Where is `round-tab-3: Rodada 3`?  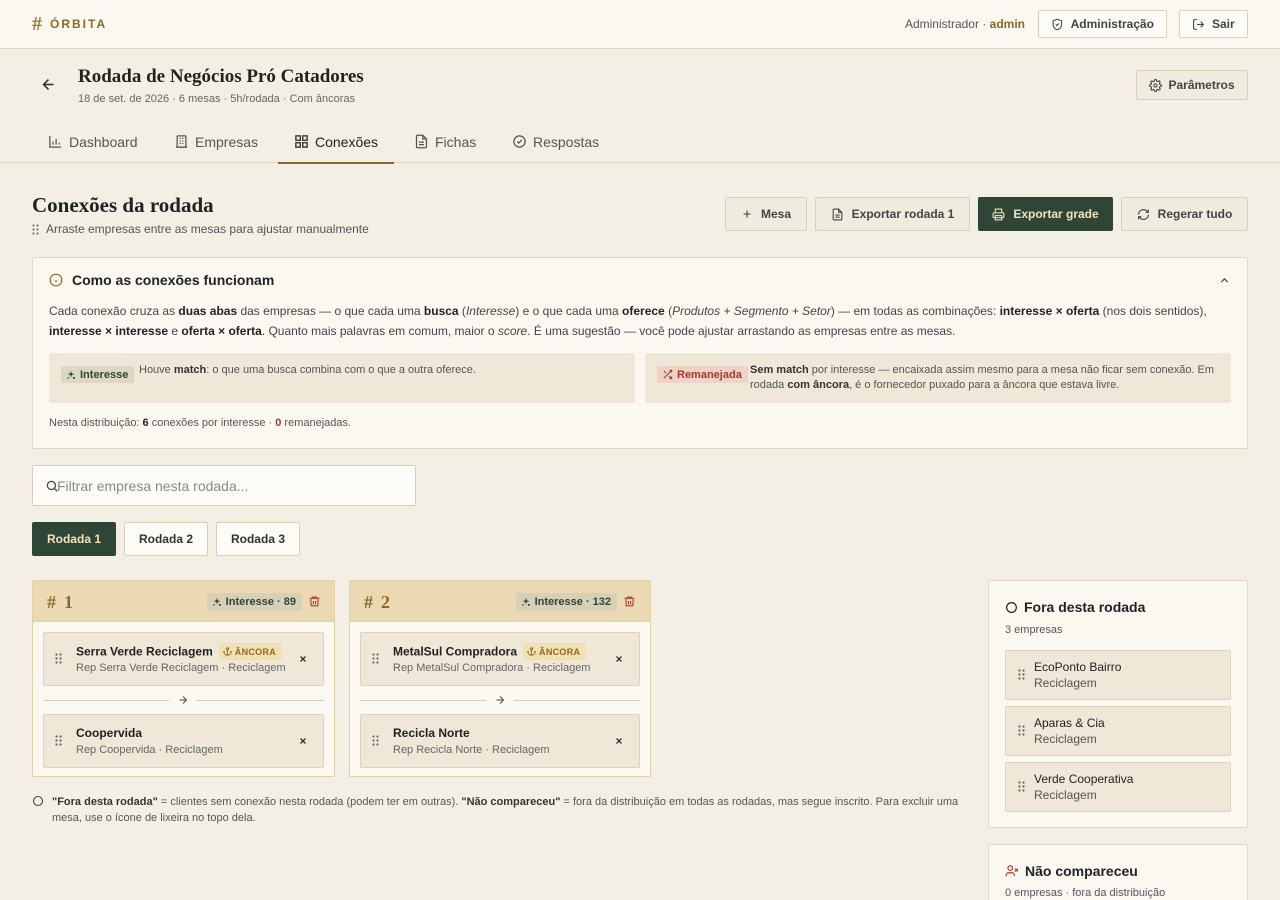 round-tab-3: Rodada 3 is located at coordinates (258, 539).